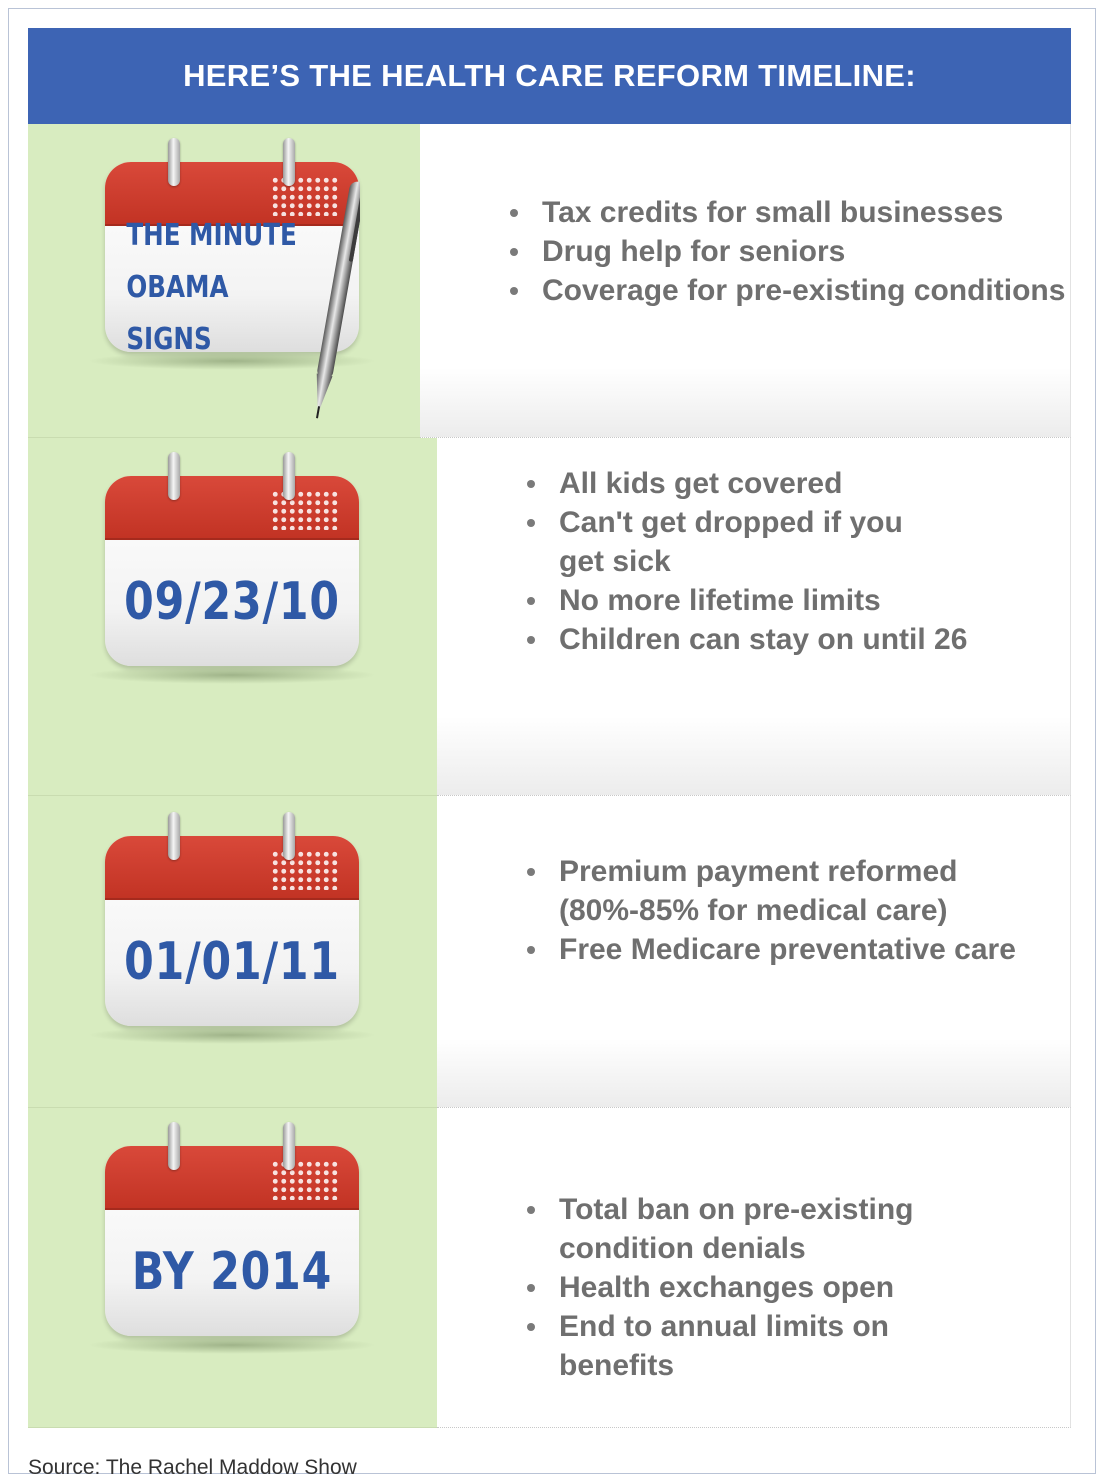 The height and width of the screenshot is (1484, 1104). What do you see at coordinates (767, 1346) in the screenshot?
I see `list-item: End to annual limits on benefits` at bounding box center [767, 1346].